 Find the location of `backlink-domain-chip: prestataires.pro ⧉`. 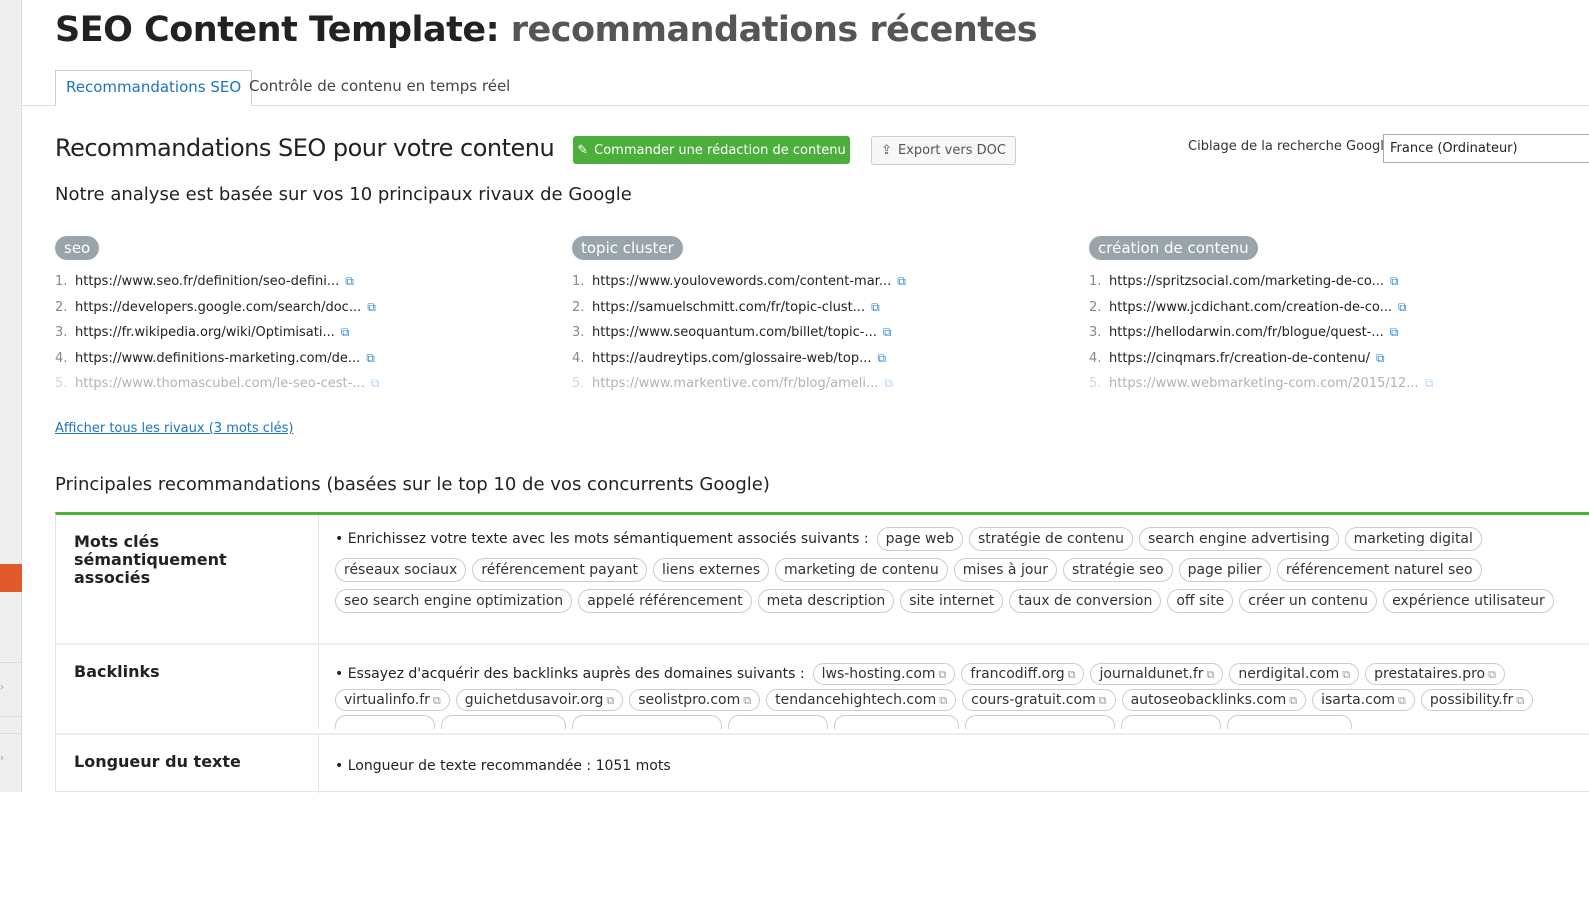

backlink-domain-chip: prestataires.pro ⧉ is located at coordinates (1435, 674).